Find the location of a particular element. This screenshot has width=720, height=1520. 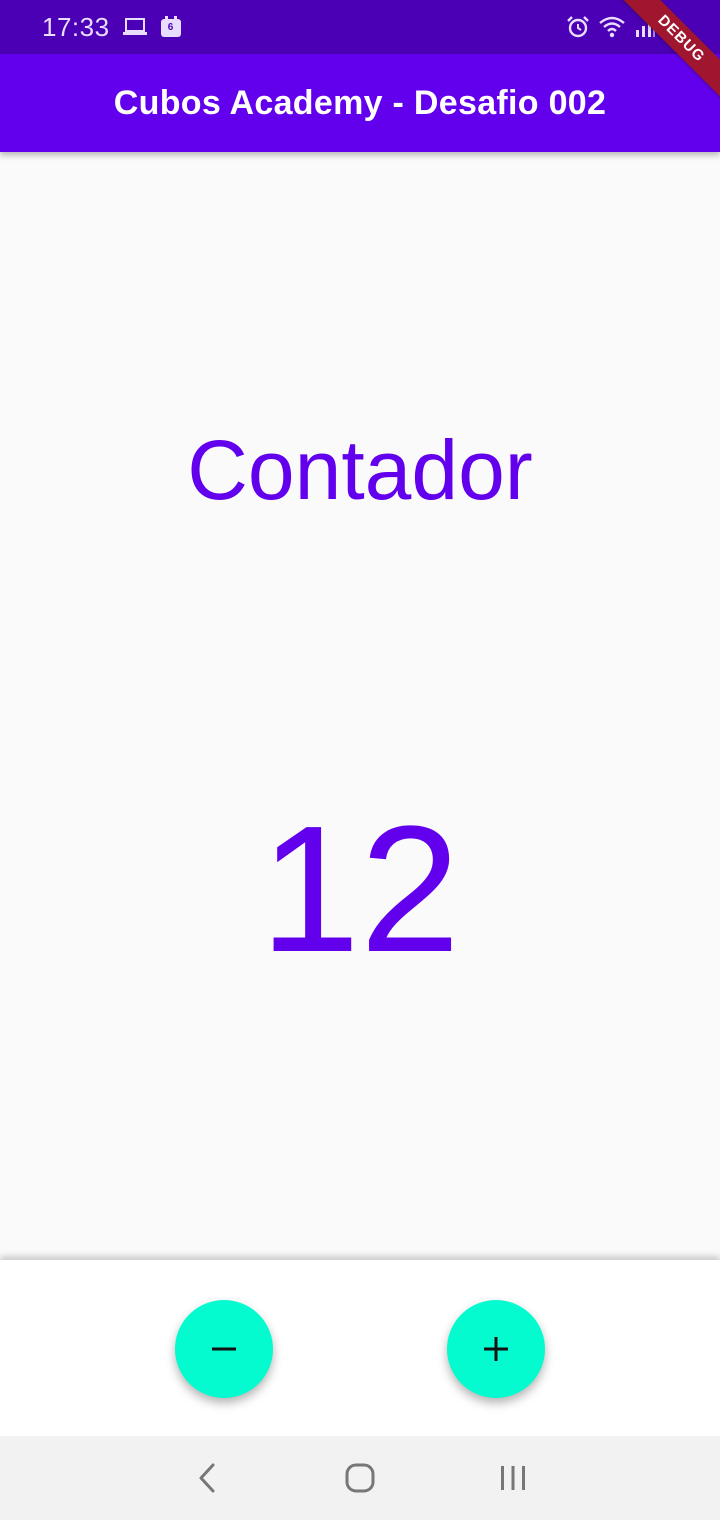

back-icon is located at coordinates (207, 1478).